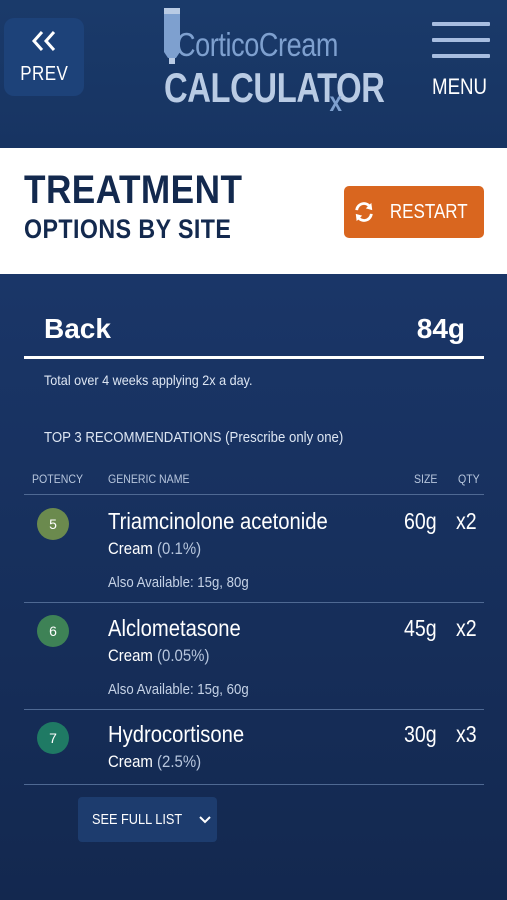 The height and width of the screenshot is (900, 507). Describe the element at coordinates (420, 734) in the screenshot. I see `size-value: 30g` at that location.